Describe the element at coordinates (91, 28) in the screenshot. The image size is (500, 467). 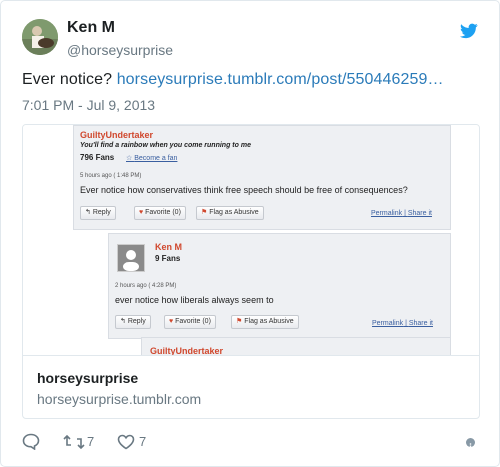
I see `author-name: Ken M` at that location.